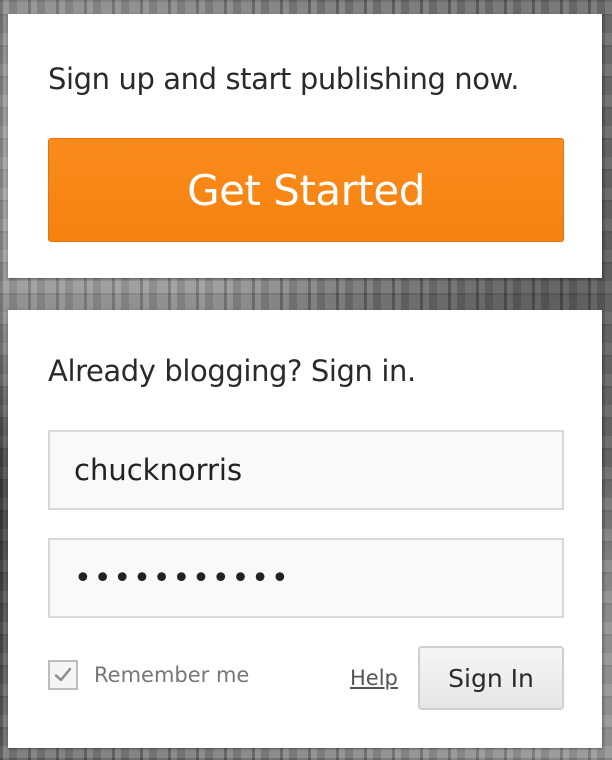 The width and height of the screenshot is (612, 760). Describe the element at coordinates (306, 678) in the screenshot. I see `signin-actions-row: Remember me Help Sign In` at that location.